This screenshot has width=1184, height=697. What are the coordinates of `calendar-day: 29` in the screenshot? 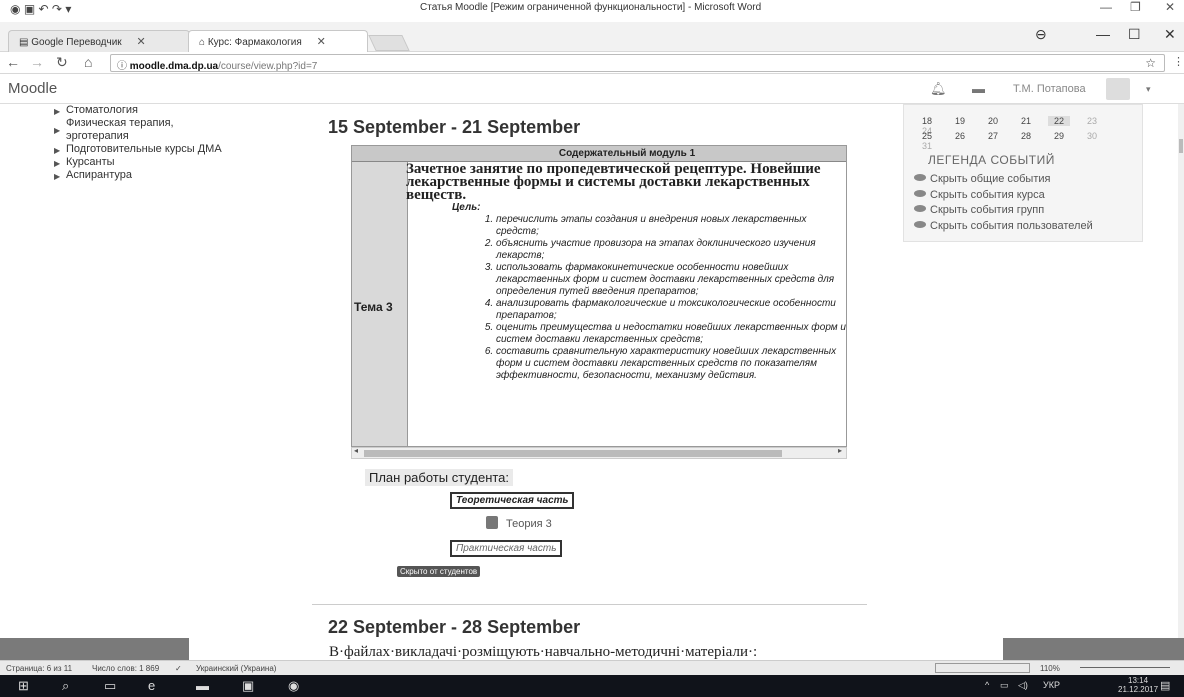 It's located at (1059, 136).